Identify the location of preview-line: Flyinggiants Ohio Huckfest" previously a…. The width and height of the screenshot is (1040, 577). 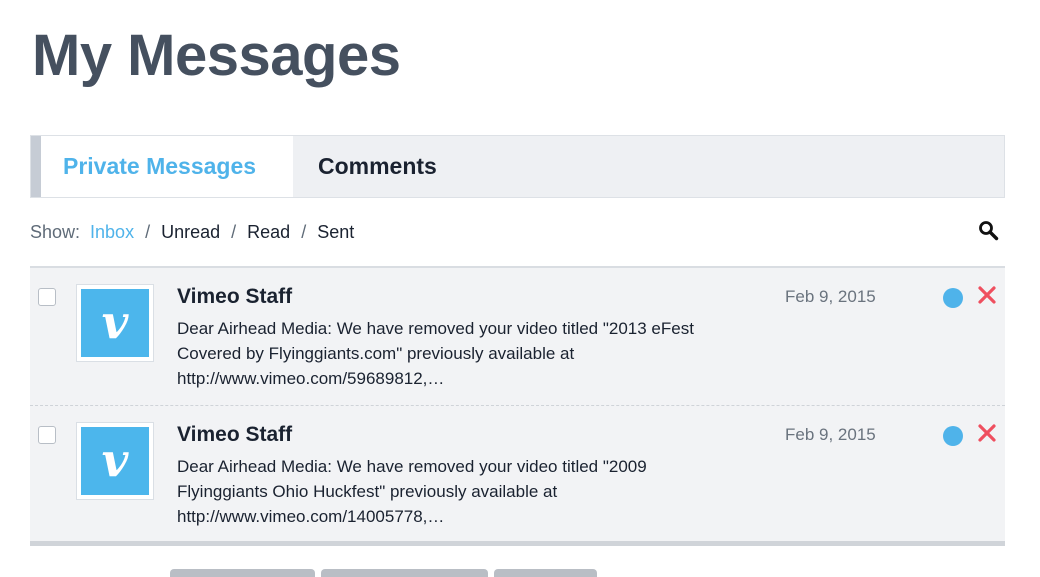
(367, 491).